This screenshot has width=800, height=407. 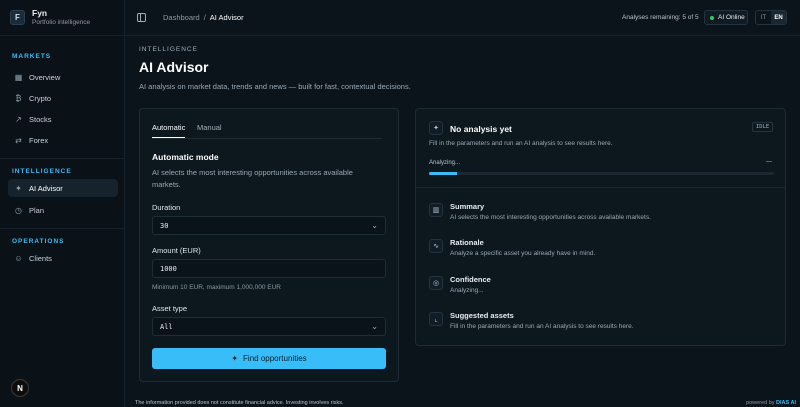 I want to click on trending-icon: ↗, so click(x=18, y=119).